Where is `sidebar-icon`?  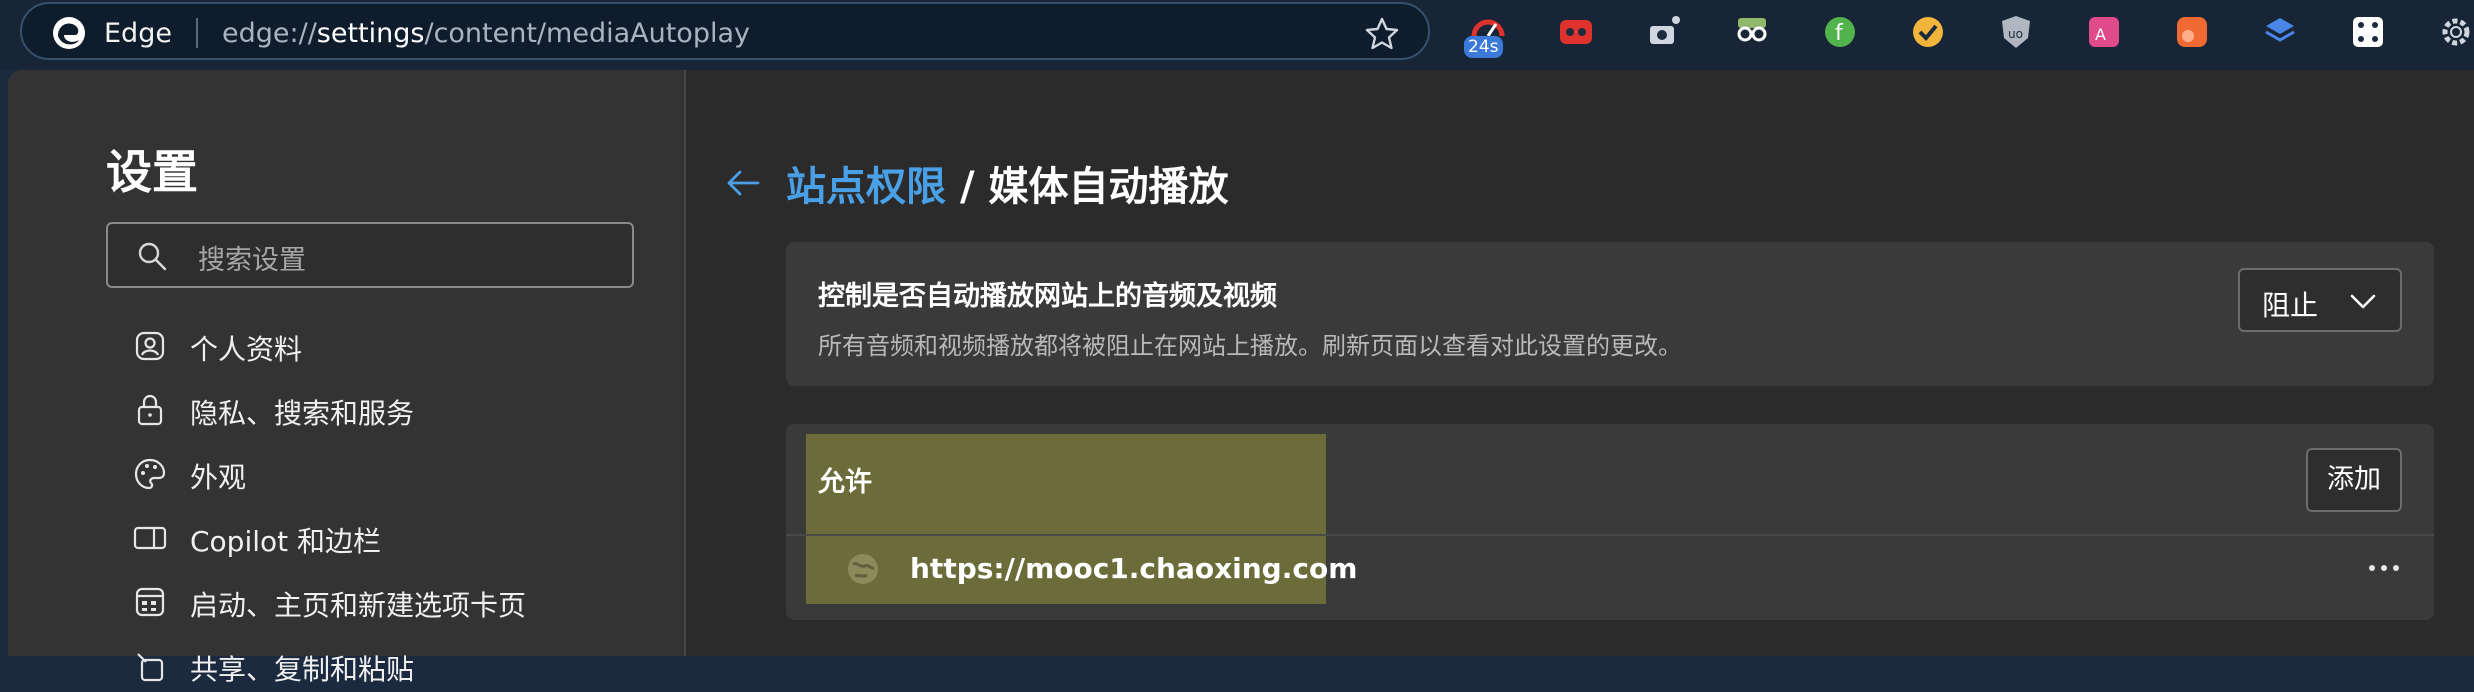 sidebar-icon is located at coordinates (150, 538).